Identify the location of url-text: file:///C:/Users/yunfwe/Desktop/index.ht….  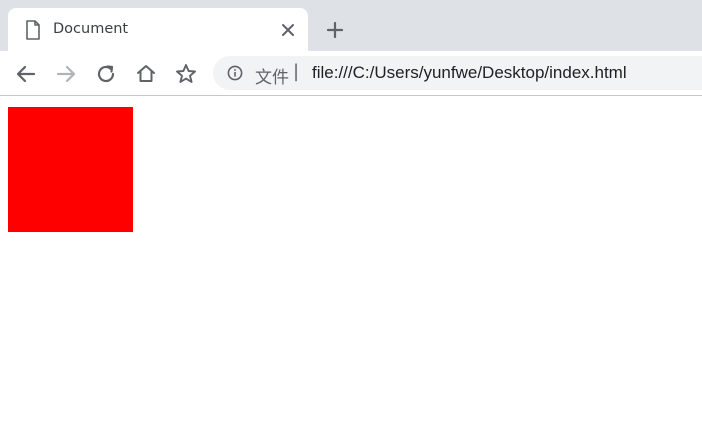
(469, 73).